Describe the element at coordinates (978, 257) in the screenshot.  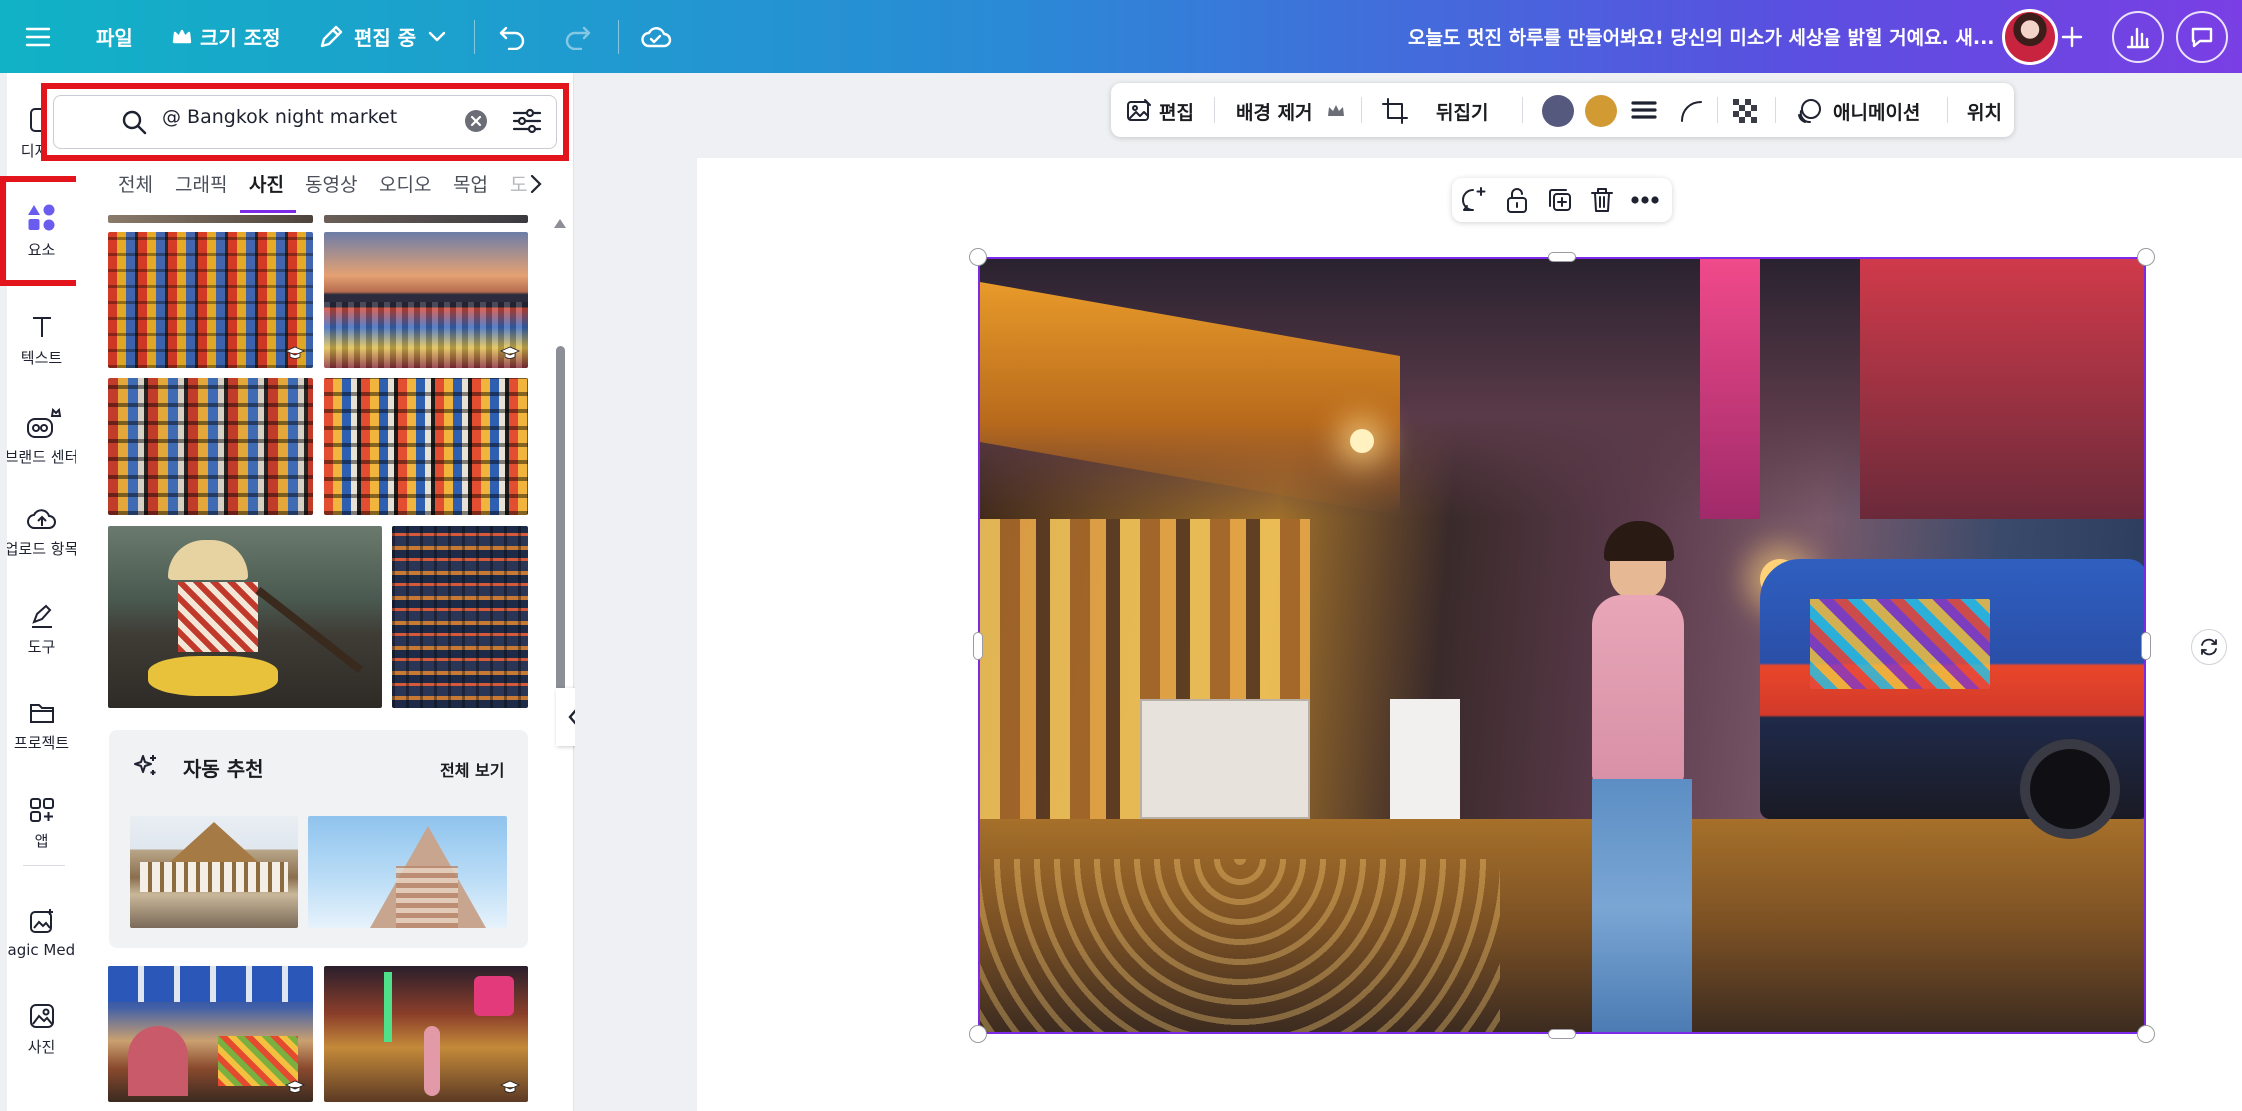
I see `resize-handle-top-left` at that location.